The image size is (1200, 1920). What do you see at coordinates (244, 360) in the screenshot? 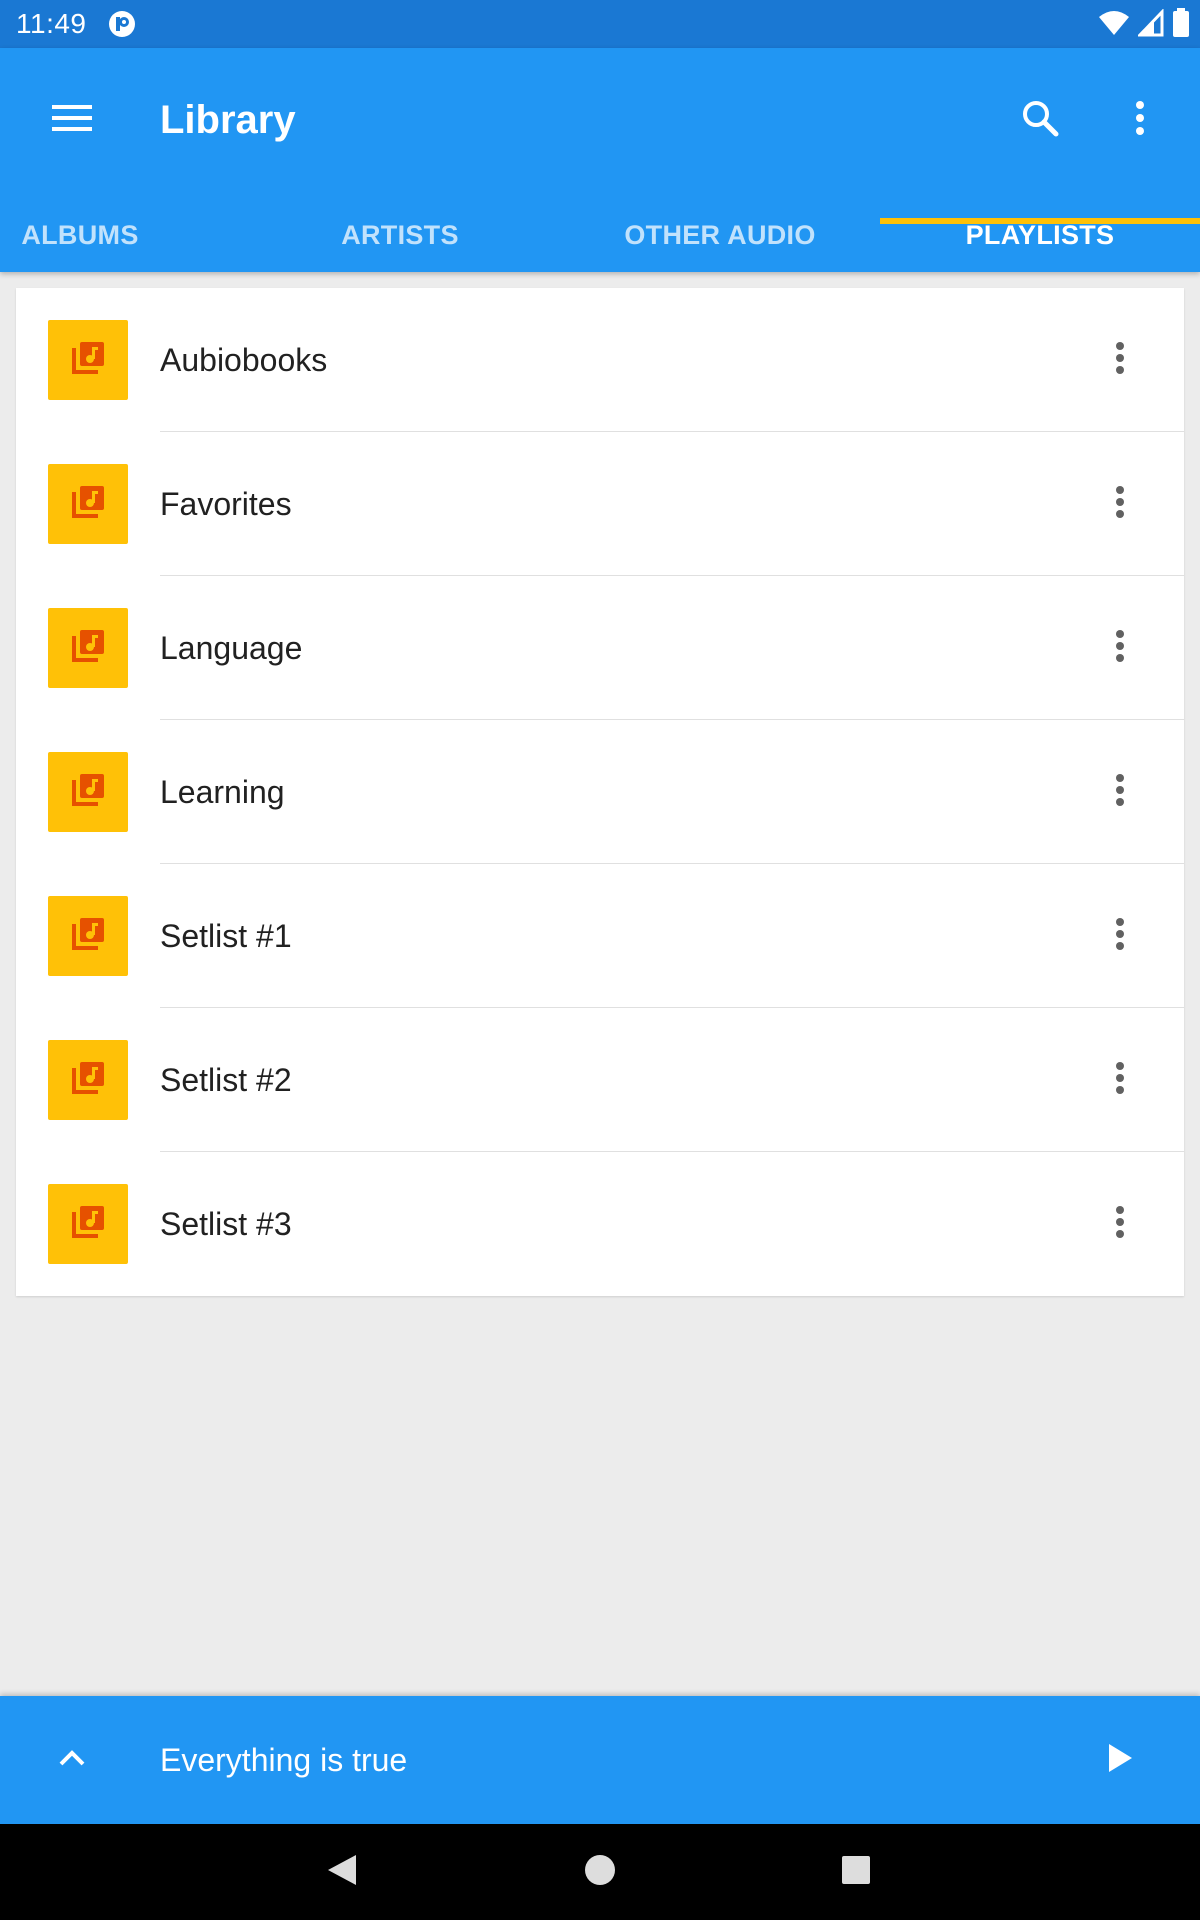
I see `playlist-name: Aubiobooks` at bounding box center [244, 360].